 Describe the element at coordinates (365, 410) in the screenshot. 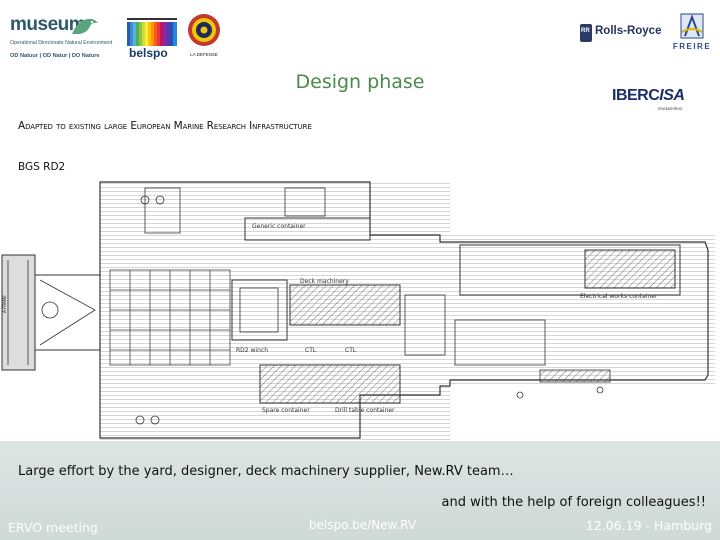

I see `drill-table-label: Drill table container` at that location.